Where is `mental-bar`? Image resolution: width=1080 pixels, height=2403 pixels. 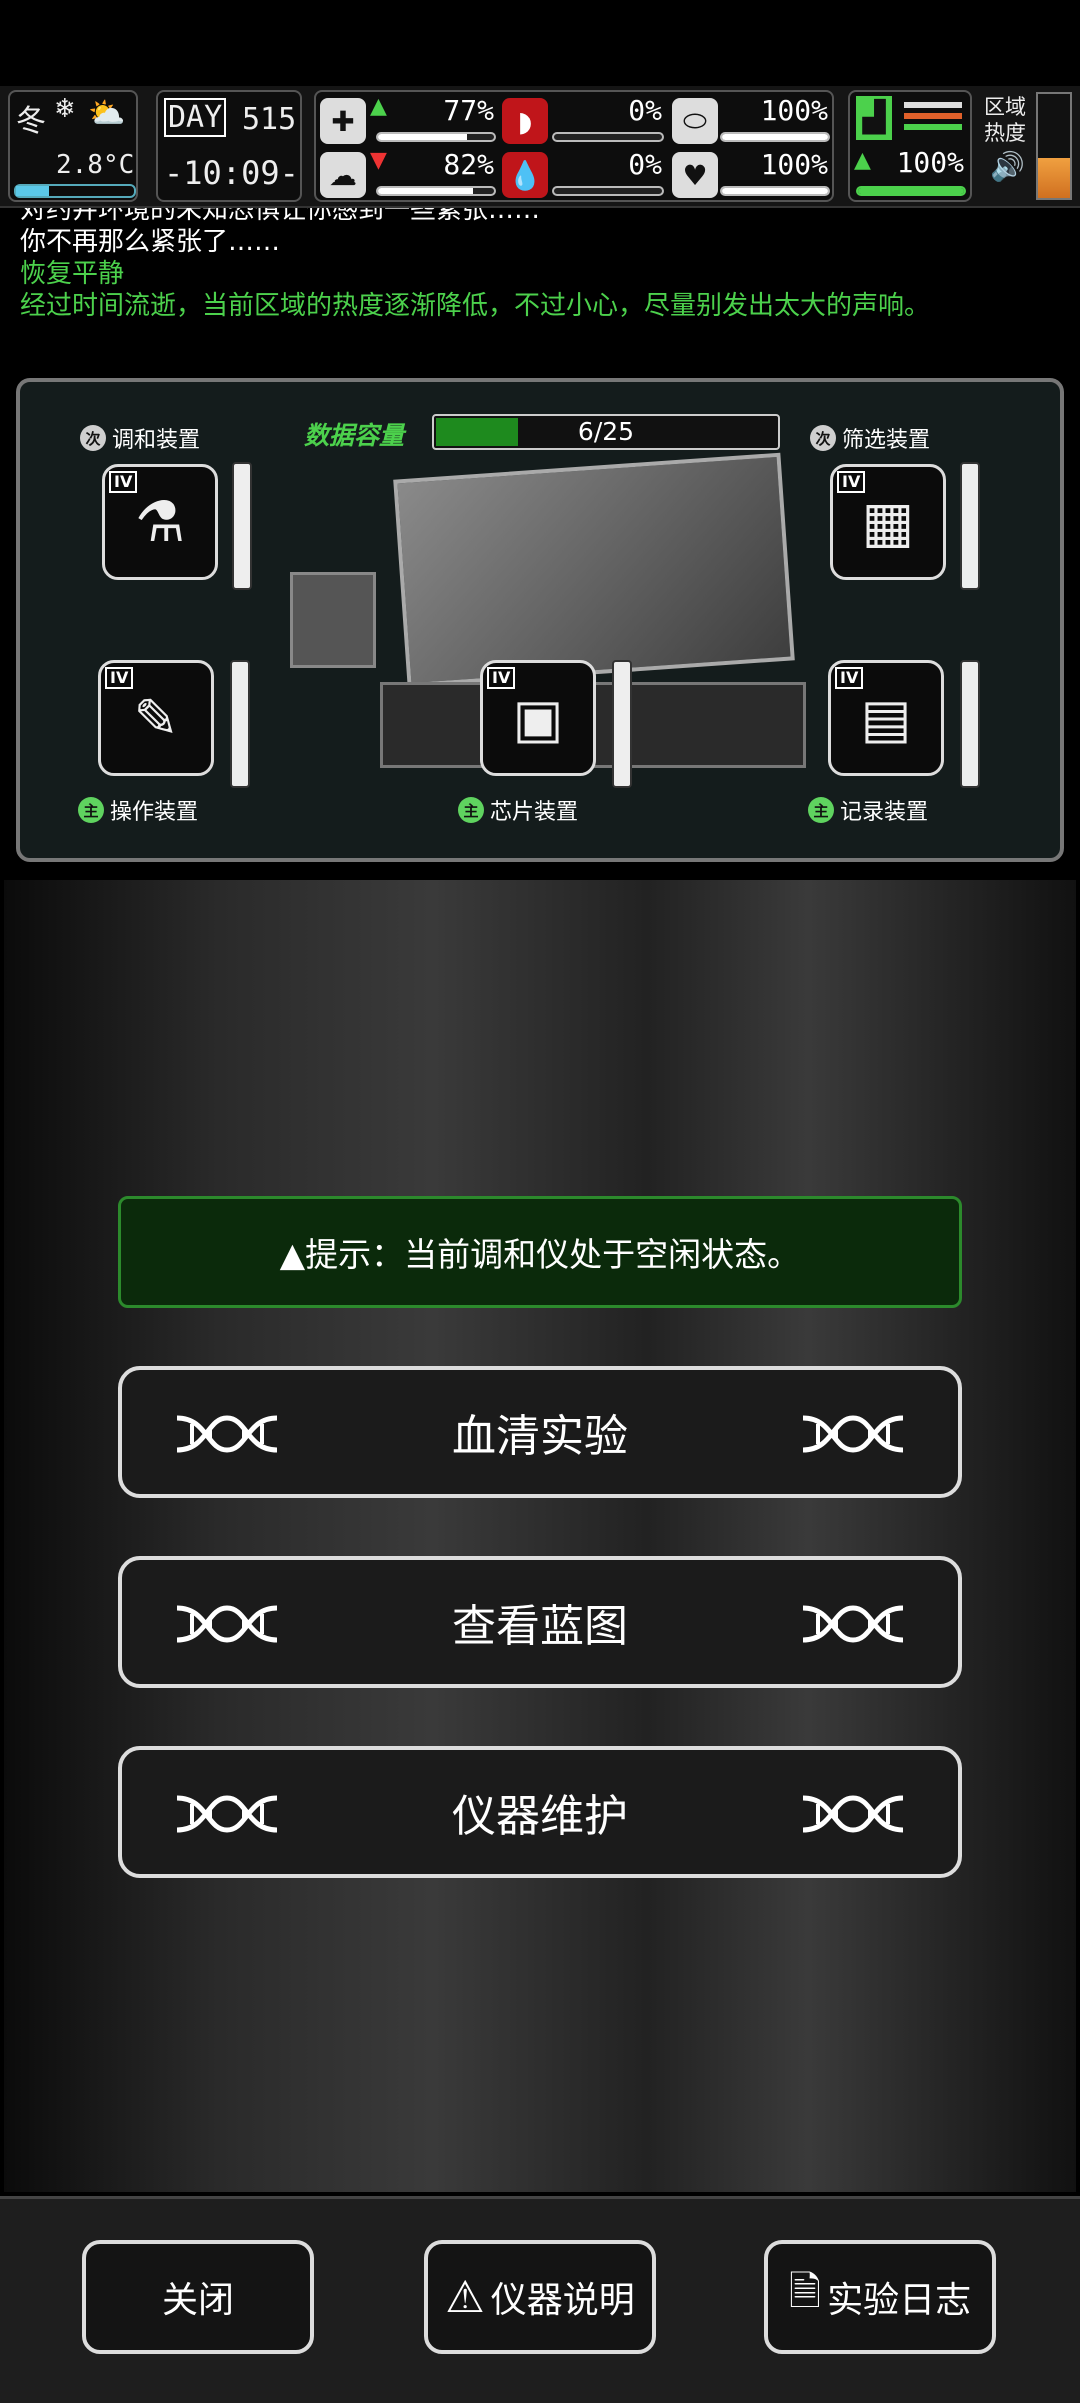
mental-bar is located at coordinates (436, 191).